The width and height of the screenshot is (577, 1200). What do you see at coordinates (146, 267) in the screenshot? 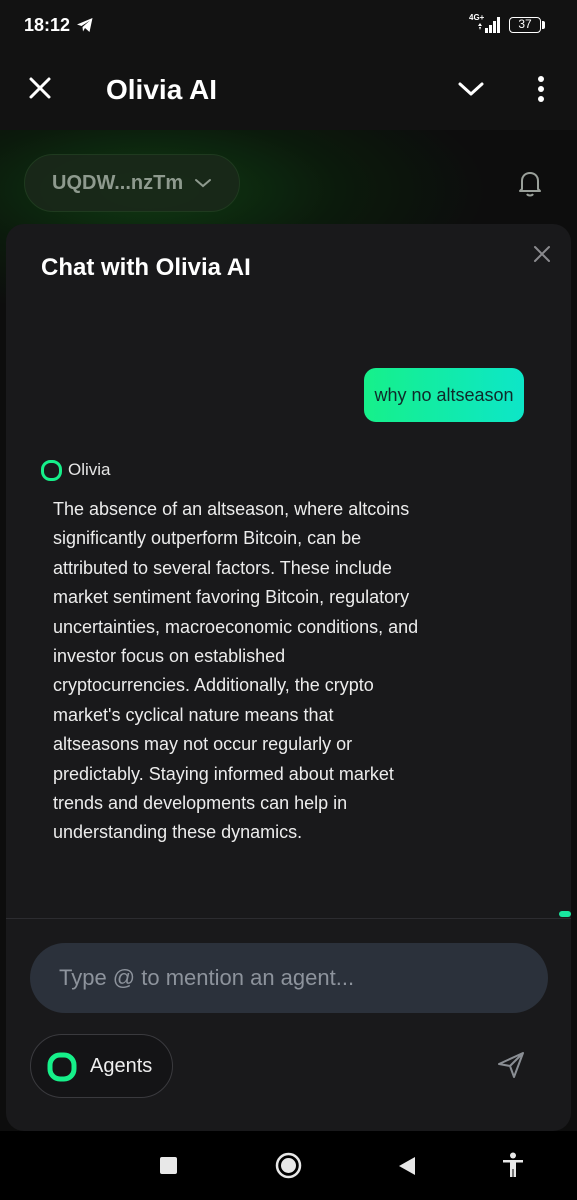
I see `chat-title: Chat with Olivia AI` at bounding box center [146, 267].